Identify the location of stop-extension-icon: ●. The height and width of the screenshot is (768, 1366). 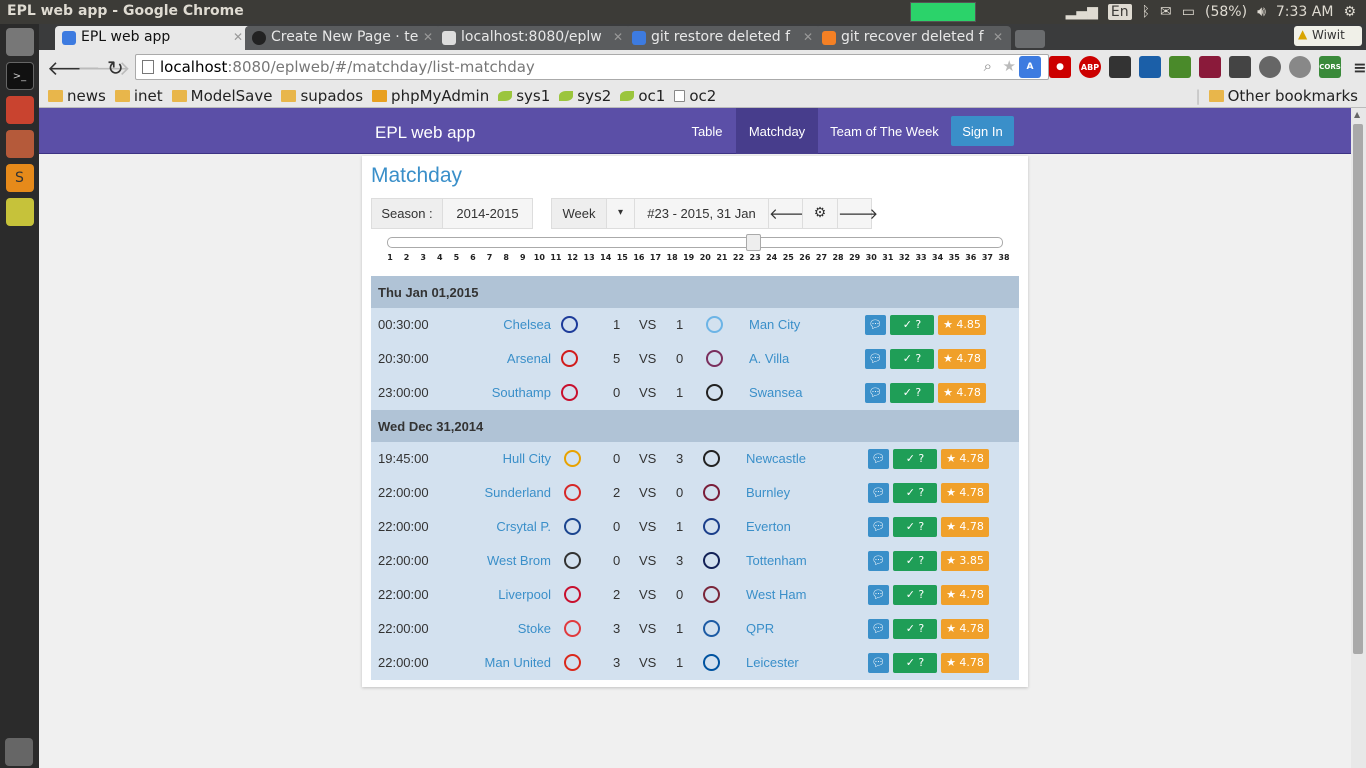
(1060, 67).